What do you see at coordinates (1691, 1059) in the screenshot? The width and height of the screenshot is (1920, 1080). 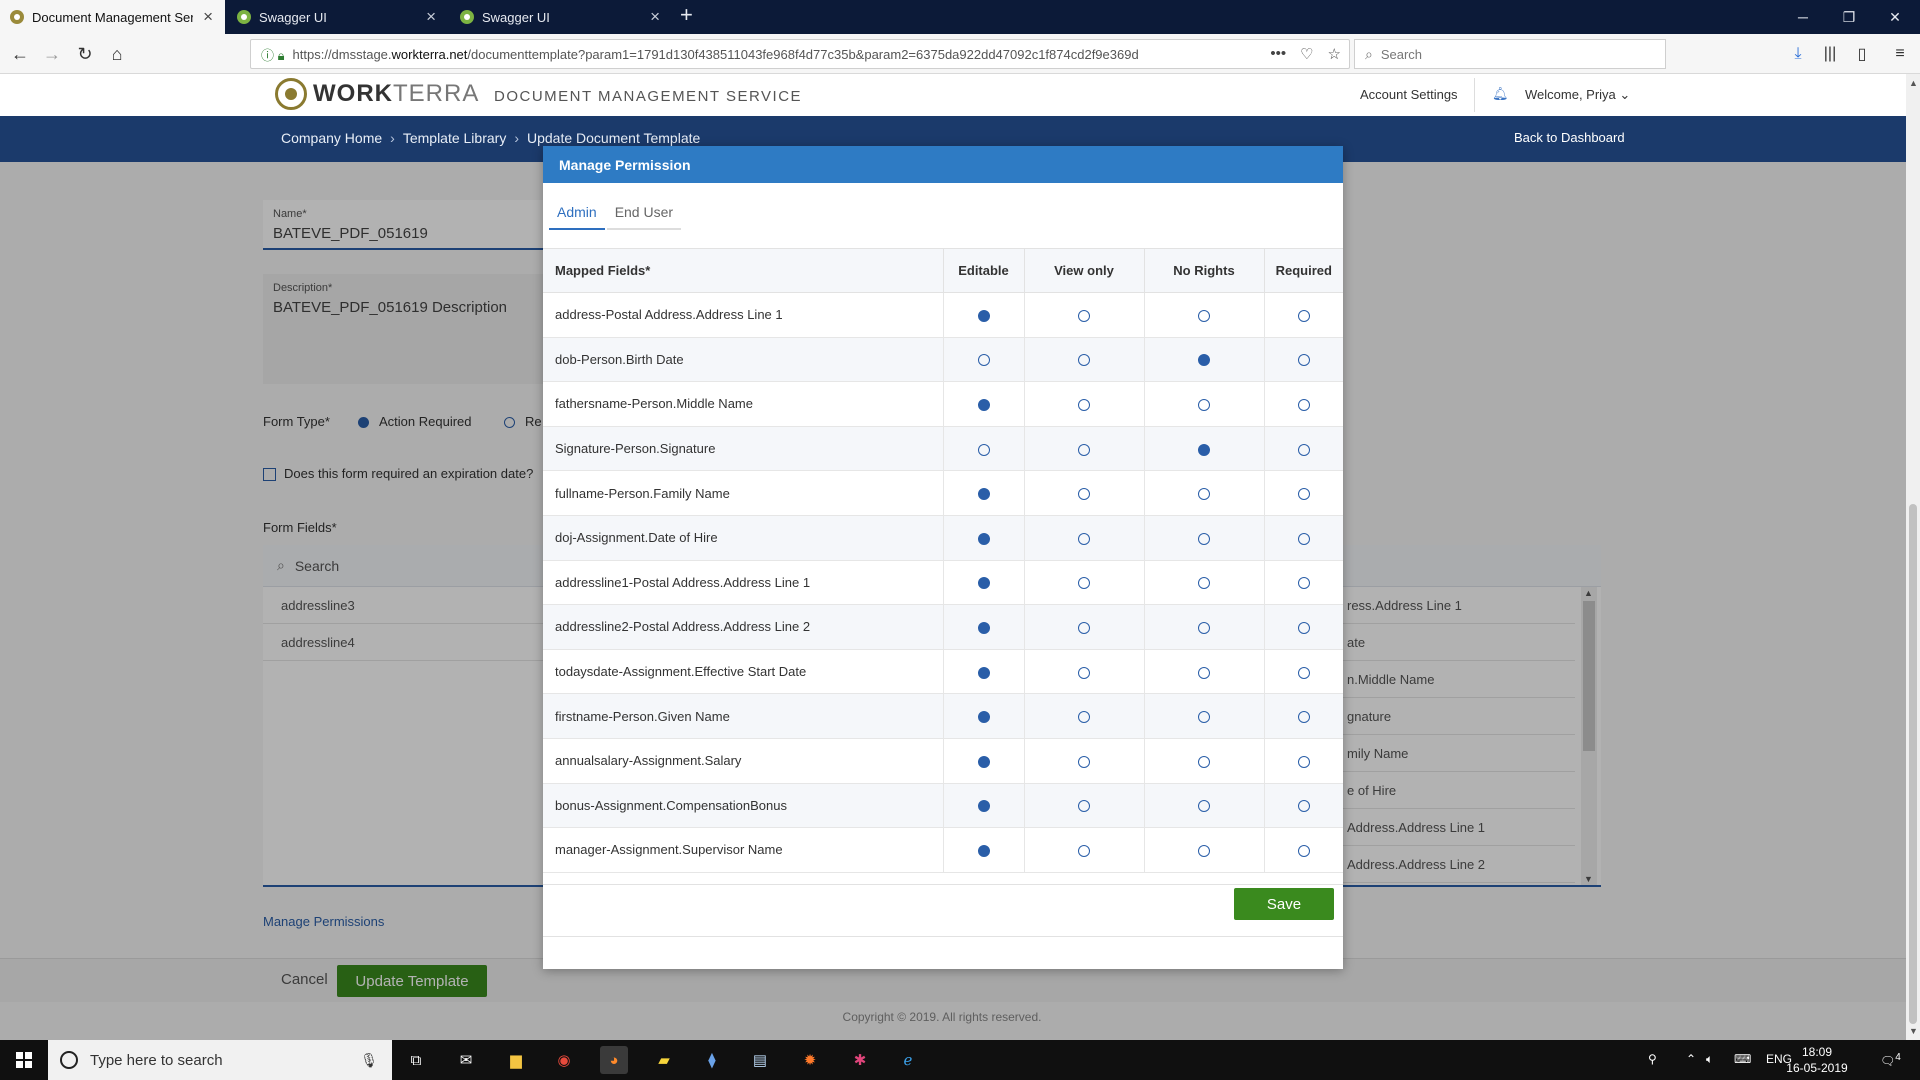 I see `tray-chevron-up-icon: ⌃` at bounding box center [1691, 1059].